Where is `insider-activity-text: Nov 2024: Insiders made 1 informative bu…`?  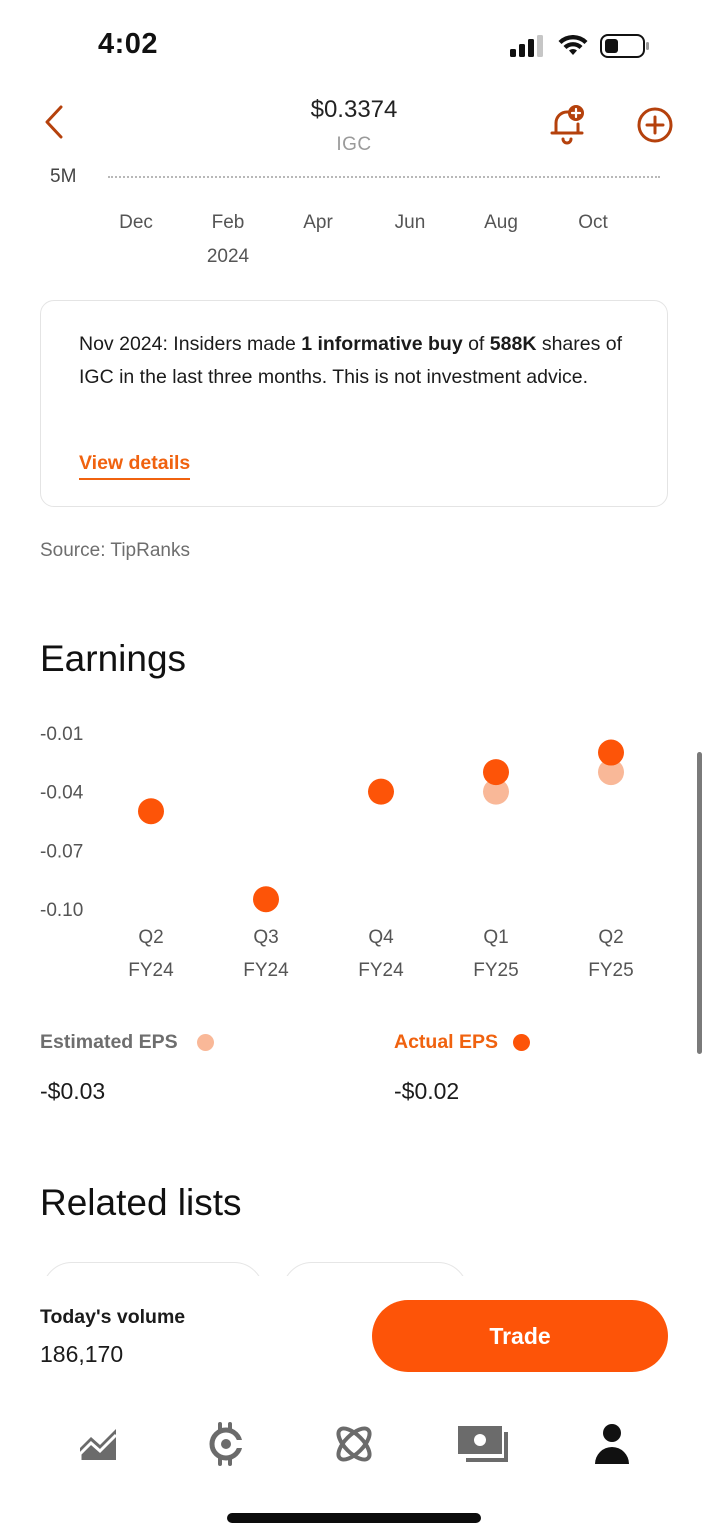
insider-activity-text: Nov 2024: Insiders made 1 informative bu… is located at coordinates (359, 361).